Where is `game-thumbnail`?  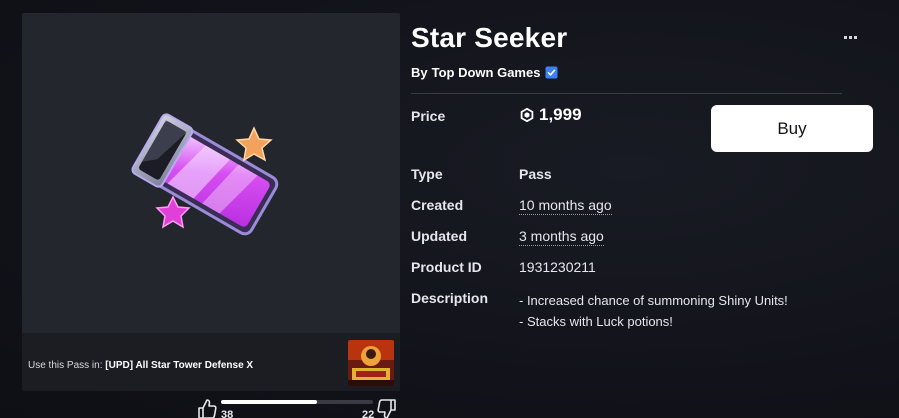
game-thumbnail is located at coordinates (371, 363).